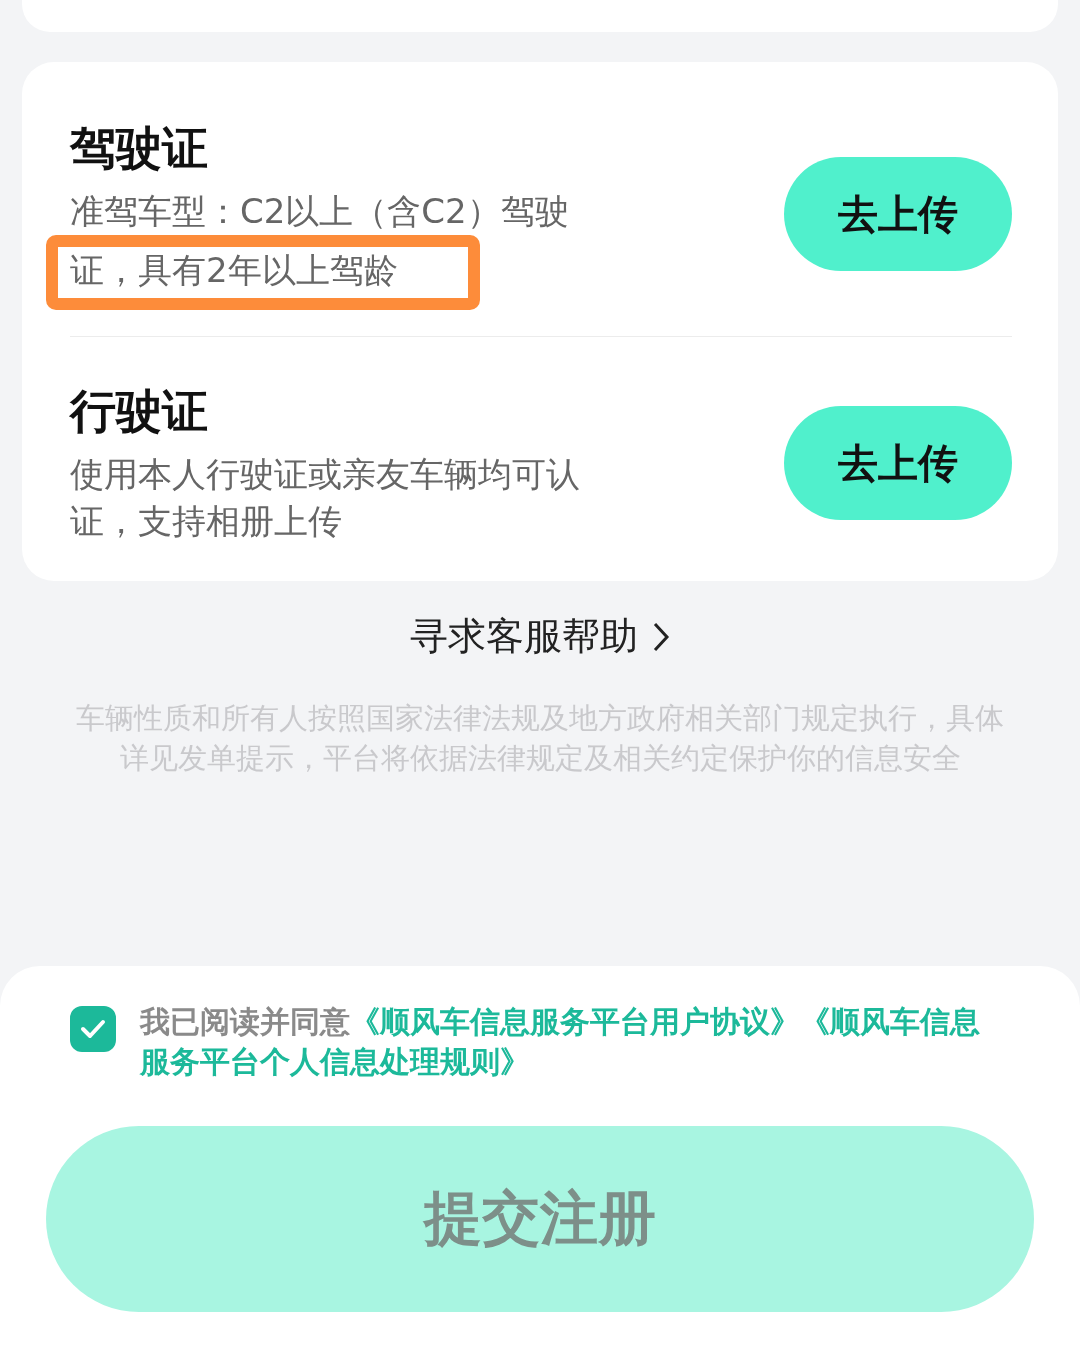  Describe the element at coordinates (661, 636) in the screenshot. I see `chevron-right-icon` at that location.